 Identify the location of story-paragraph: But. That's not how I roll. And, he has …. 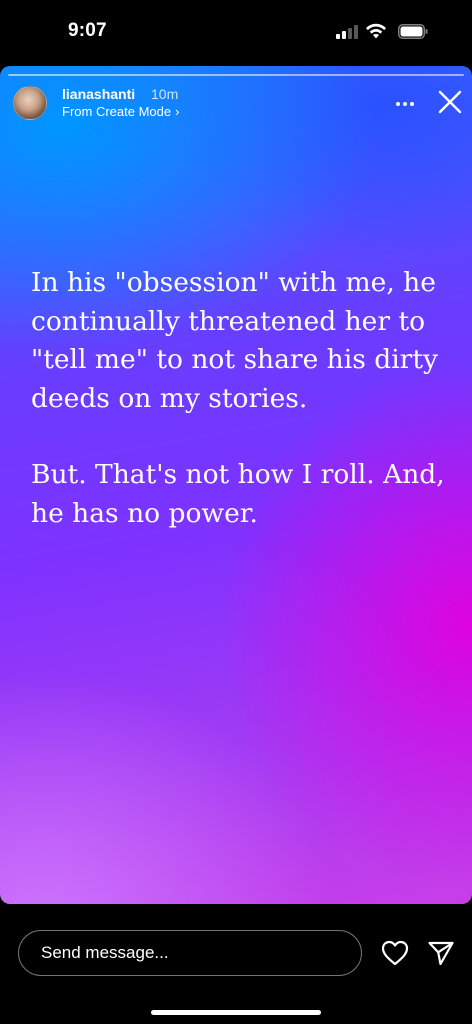
(238, 494).